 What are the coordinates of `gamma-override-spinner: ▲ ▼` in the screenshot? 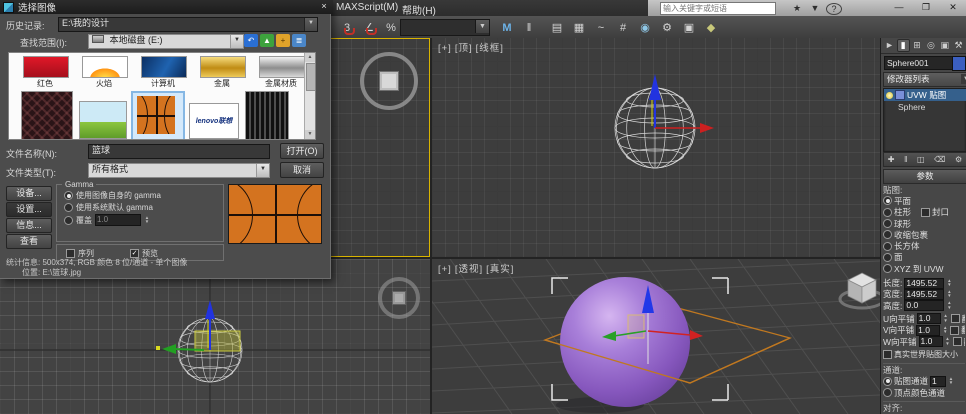 It's located at (147, 220).